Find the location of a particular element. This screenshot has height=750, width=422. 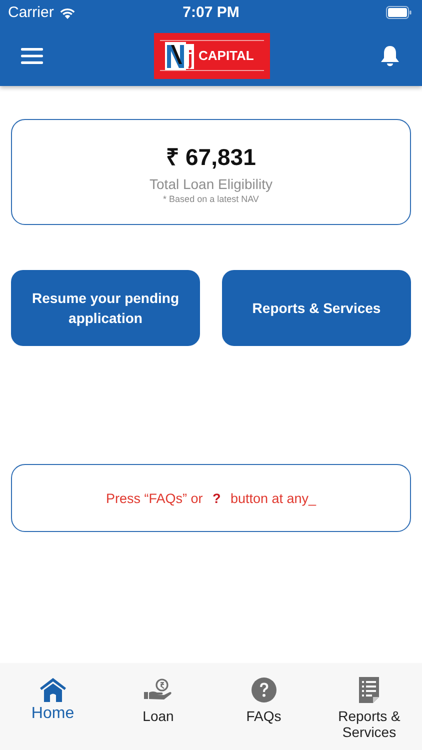

wifi-icon is located at coordinates (67, 12).